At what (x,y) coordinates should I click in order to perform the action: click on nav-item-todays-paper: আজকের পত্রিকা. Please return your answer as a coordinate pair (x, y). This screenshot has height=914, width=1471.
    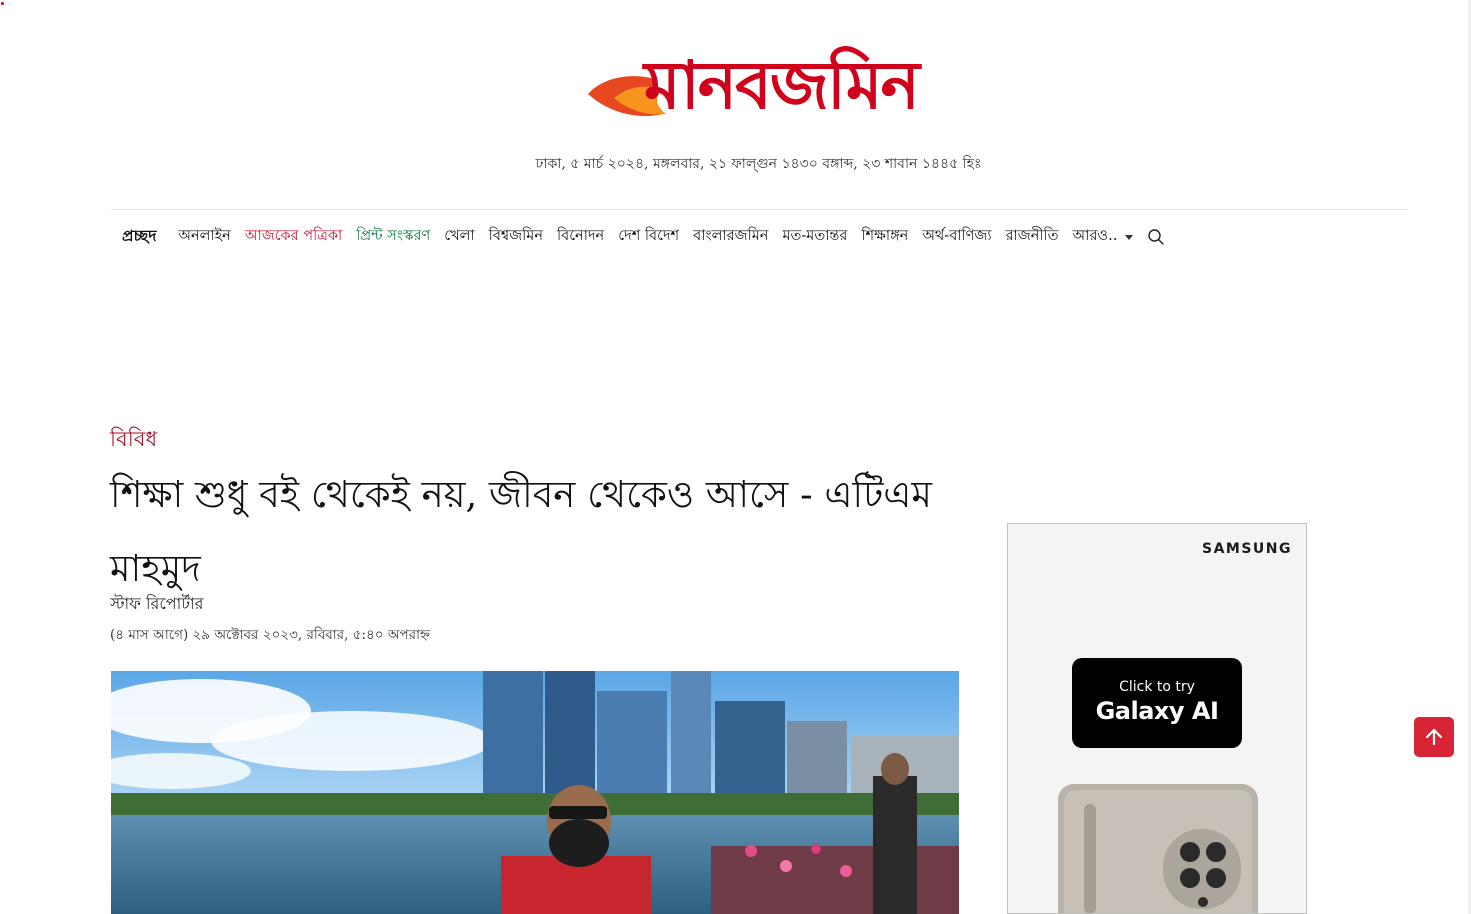
    Looking at the image, I should click on (293, 237).